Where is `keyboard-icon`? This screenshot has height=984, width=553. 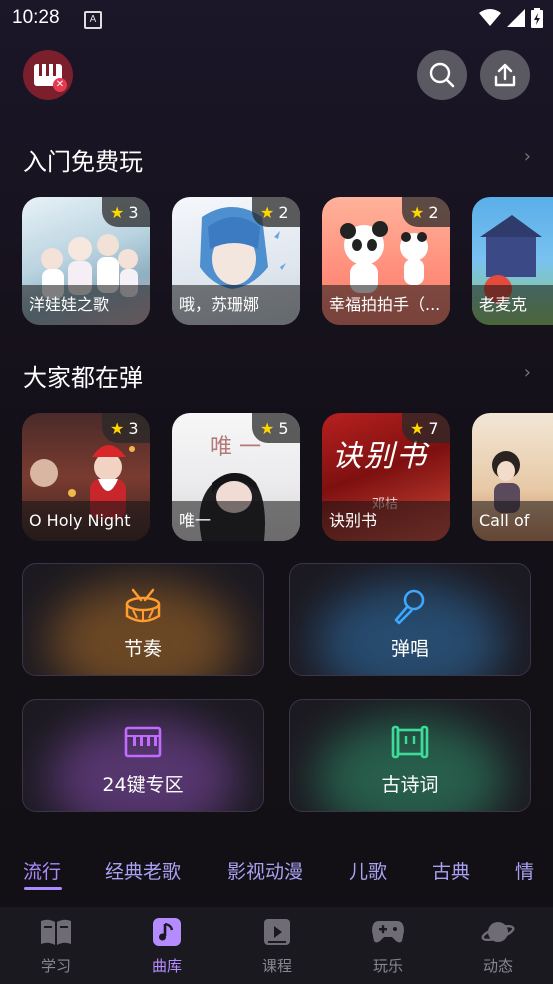
keyboard-icon is located at coordinates (143, 742).